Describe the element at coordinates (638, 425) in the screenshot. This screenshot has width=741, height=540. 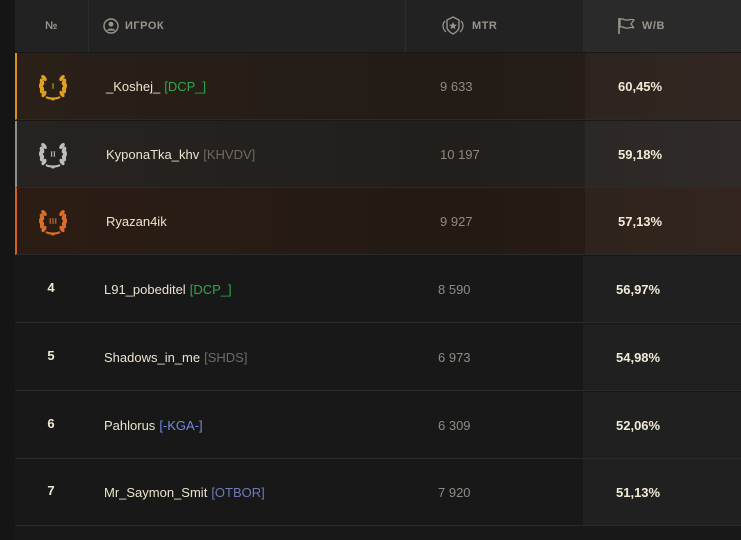
I see `wb-value: 52,06%` at that location.